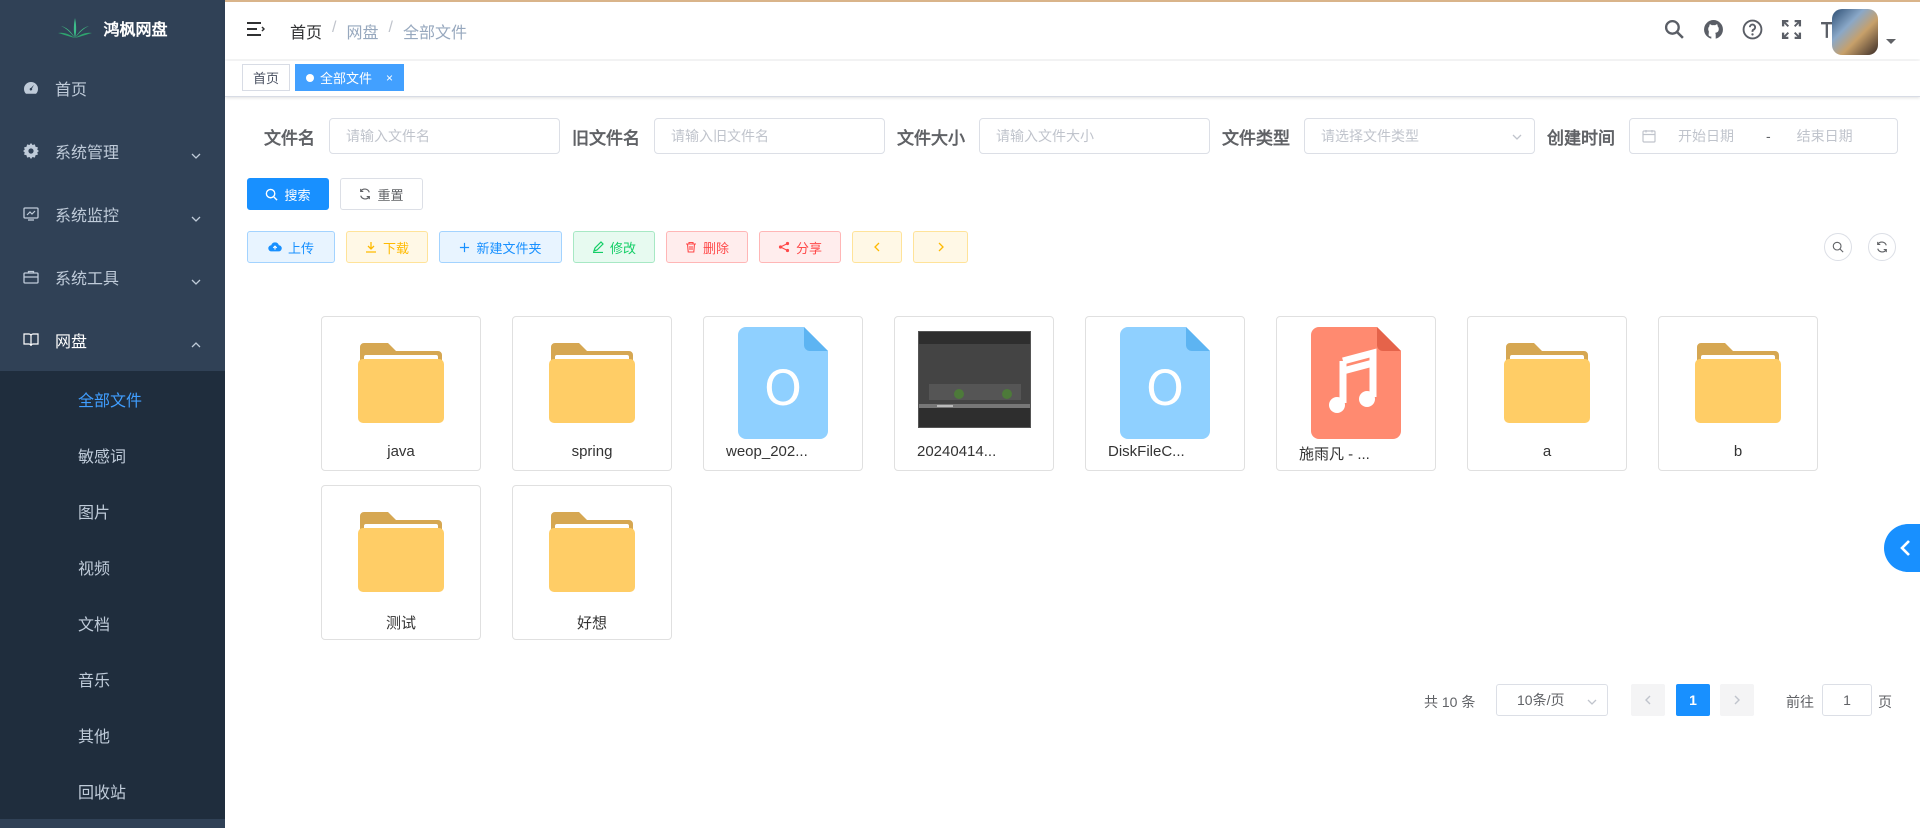 The width and height of the screenshot is (1920, 828). I want to click on download-icon, so click(370, 247).